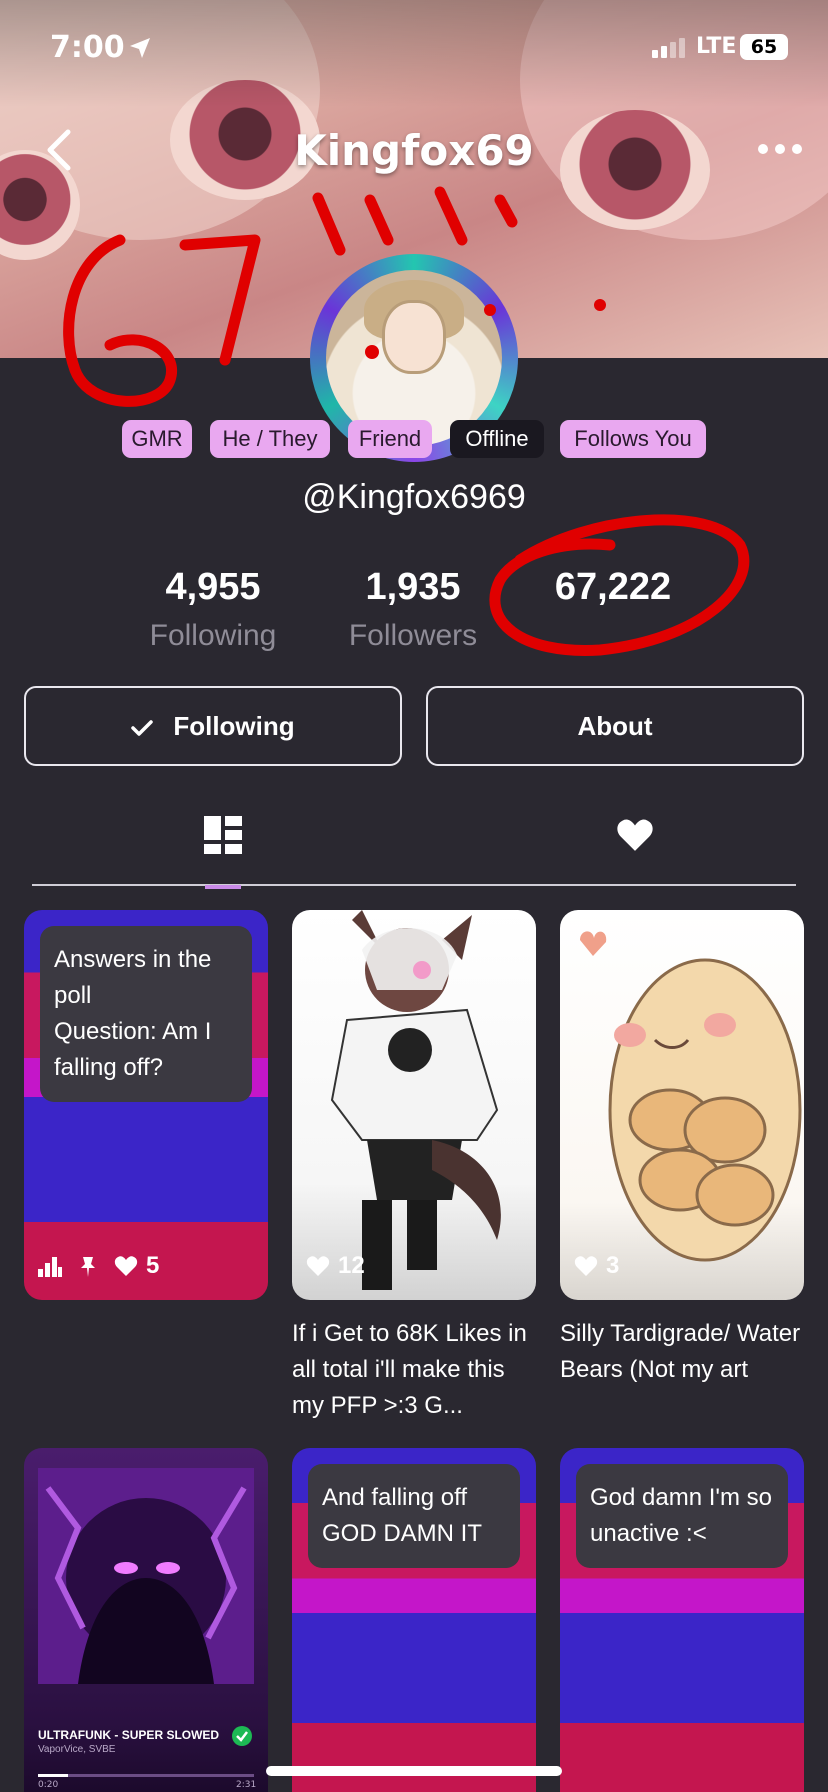  I want to click on home-indicator, so click(414, 1771).